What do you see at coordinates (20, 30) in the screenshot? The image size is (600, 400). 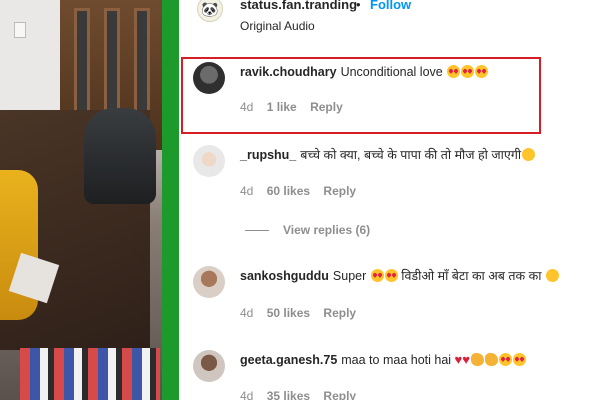 I see `wall-switch` at bounding box center [20, 30].